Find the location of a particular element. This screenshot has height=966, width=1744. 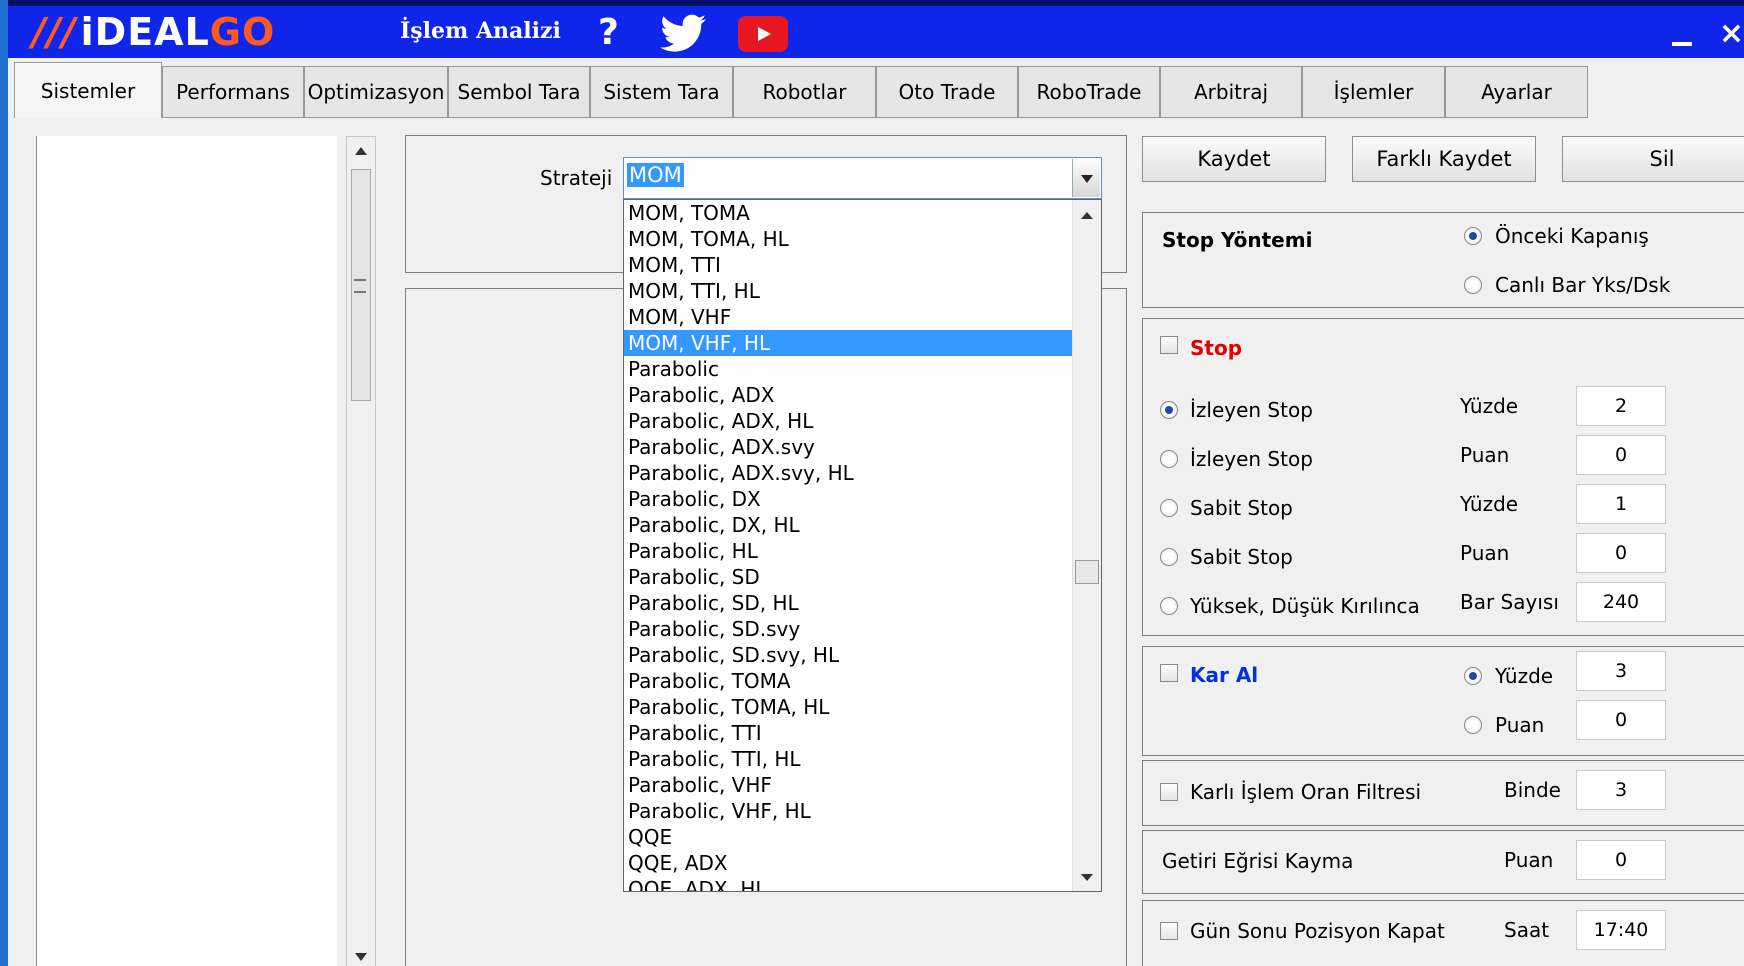

system-list-scrollbar is located at coordinates (361, 551).